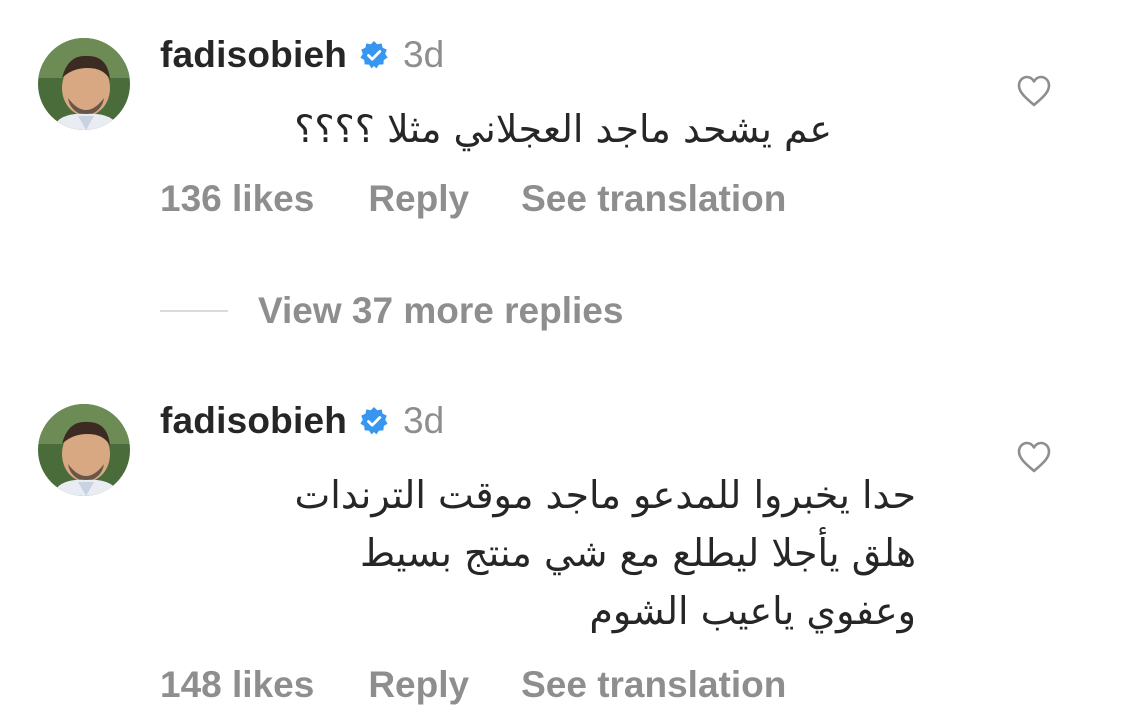 This screenshot has width=1125, height=721. What do you see at coordinates (237, 199) in the screenshot?
I see `likes-count: 136 likes` at bounding box center [237, 199].